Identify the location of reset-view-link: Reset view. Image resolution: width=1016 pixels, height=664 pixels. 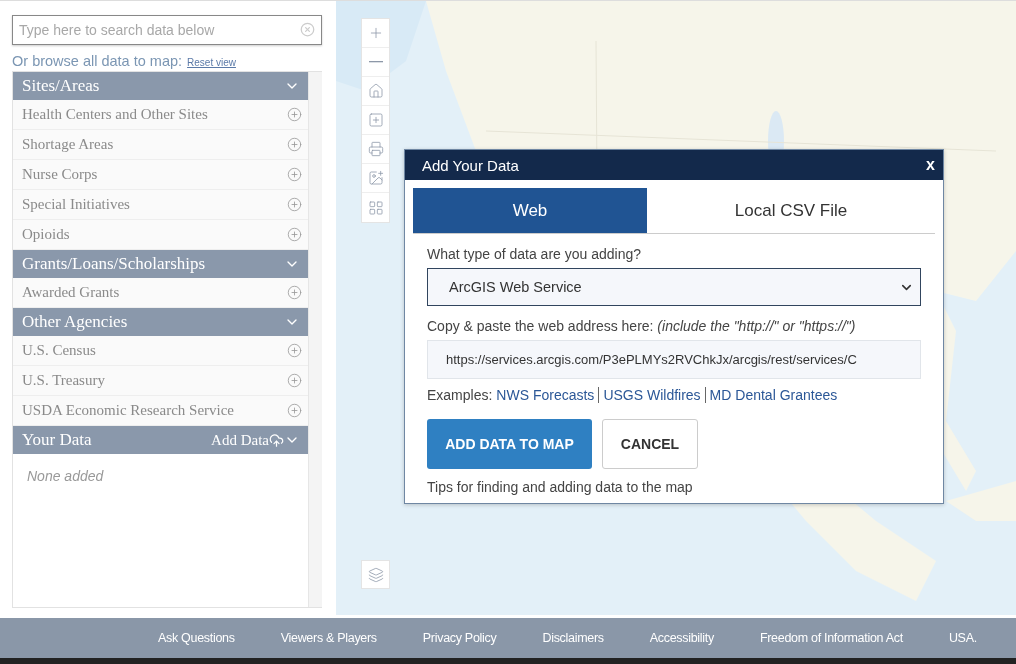
(211, 62).